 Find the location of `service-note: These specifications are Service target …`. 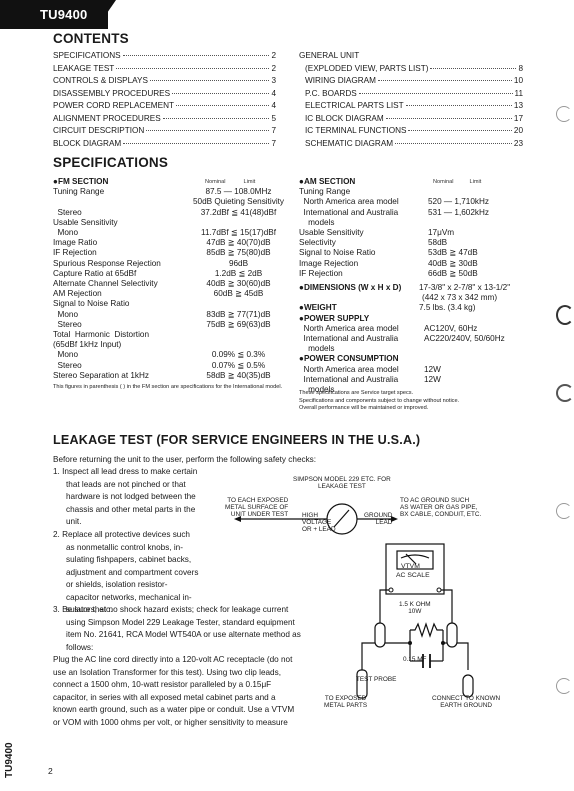

service-note: These specifications are Service target … is located at coordinates (429, 401).